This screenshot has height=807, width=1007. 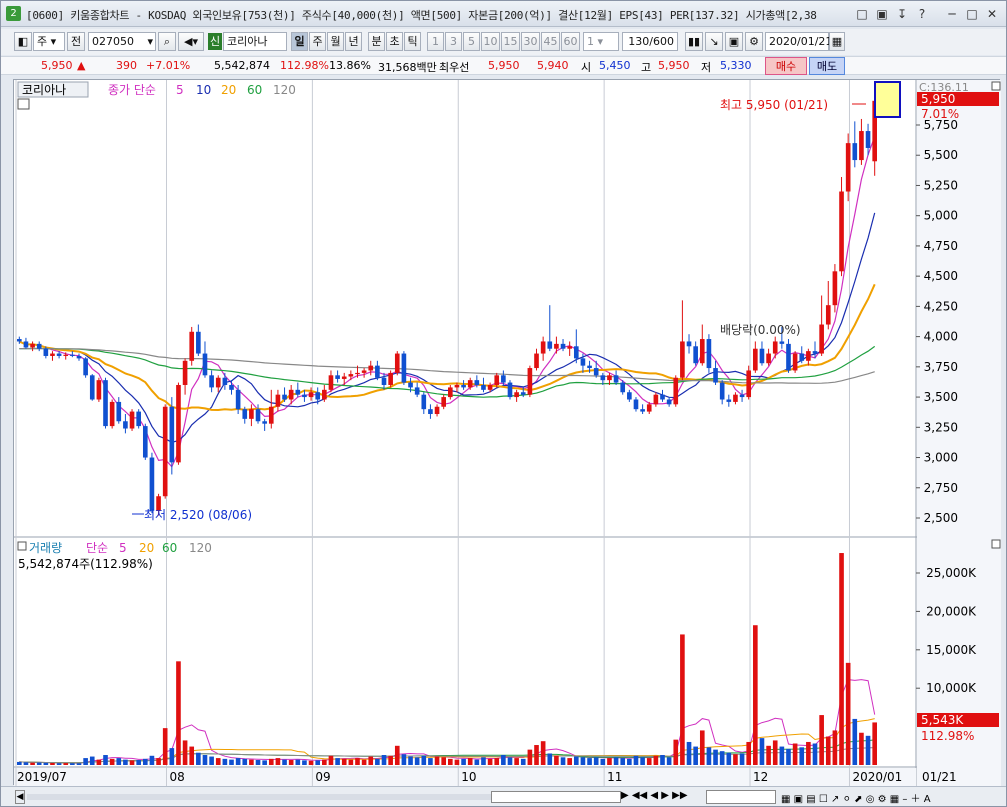 What do you see at coordinates (827, 66) in the screenshot?
I see `sell-button: 매도` at bounding box center [827, 66].